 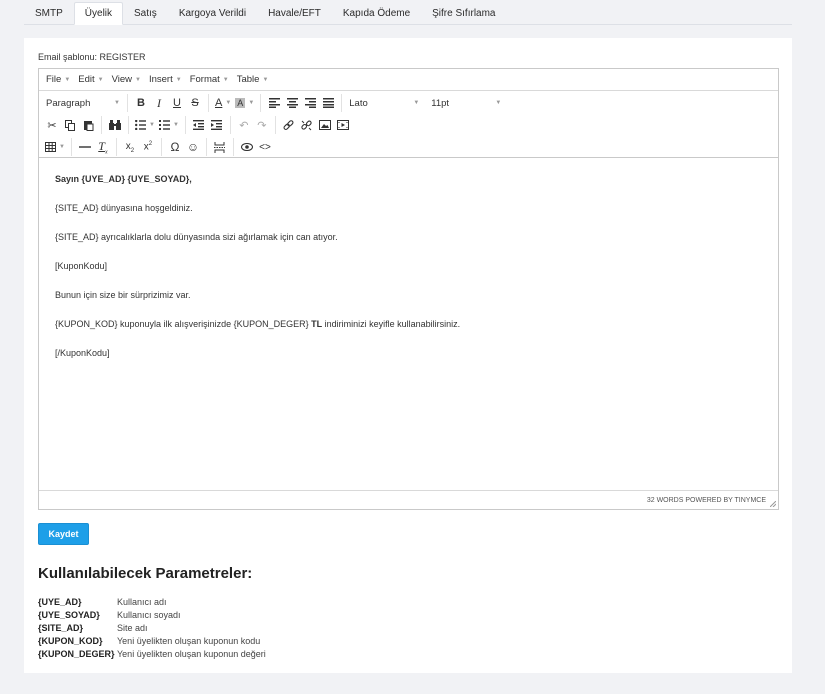 I want to click on align-justify-button, so click(x=328, y=103).